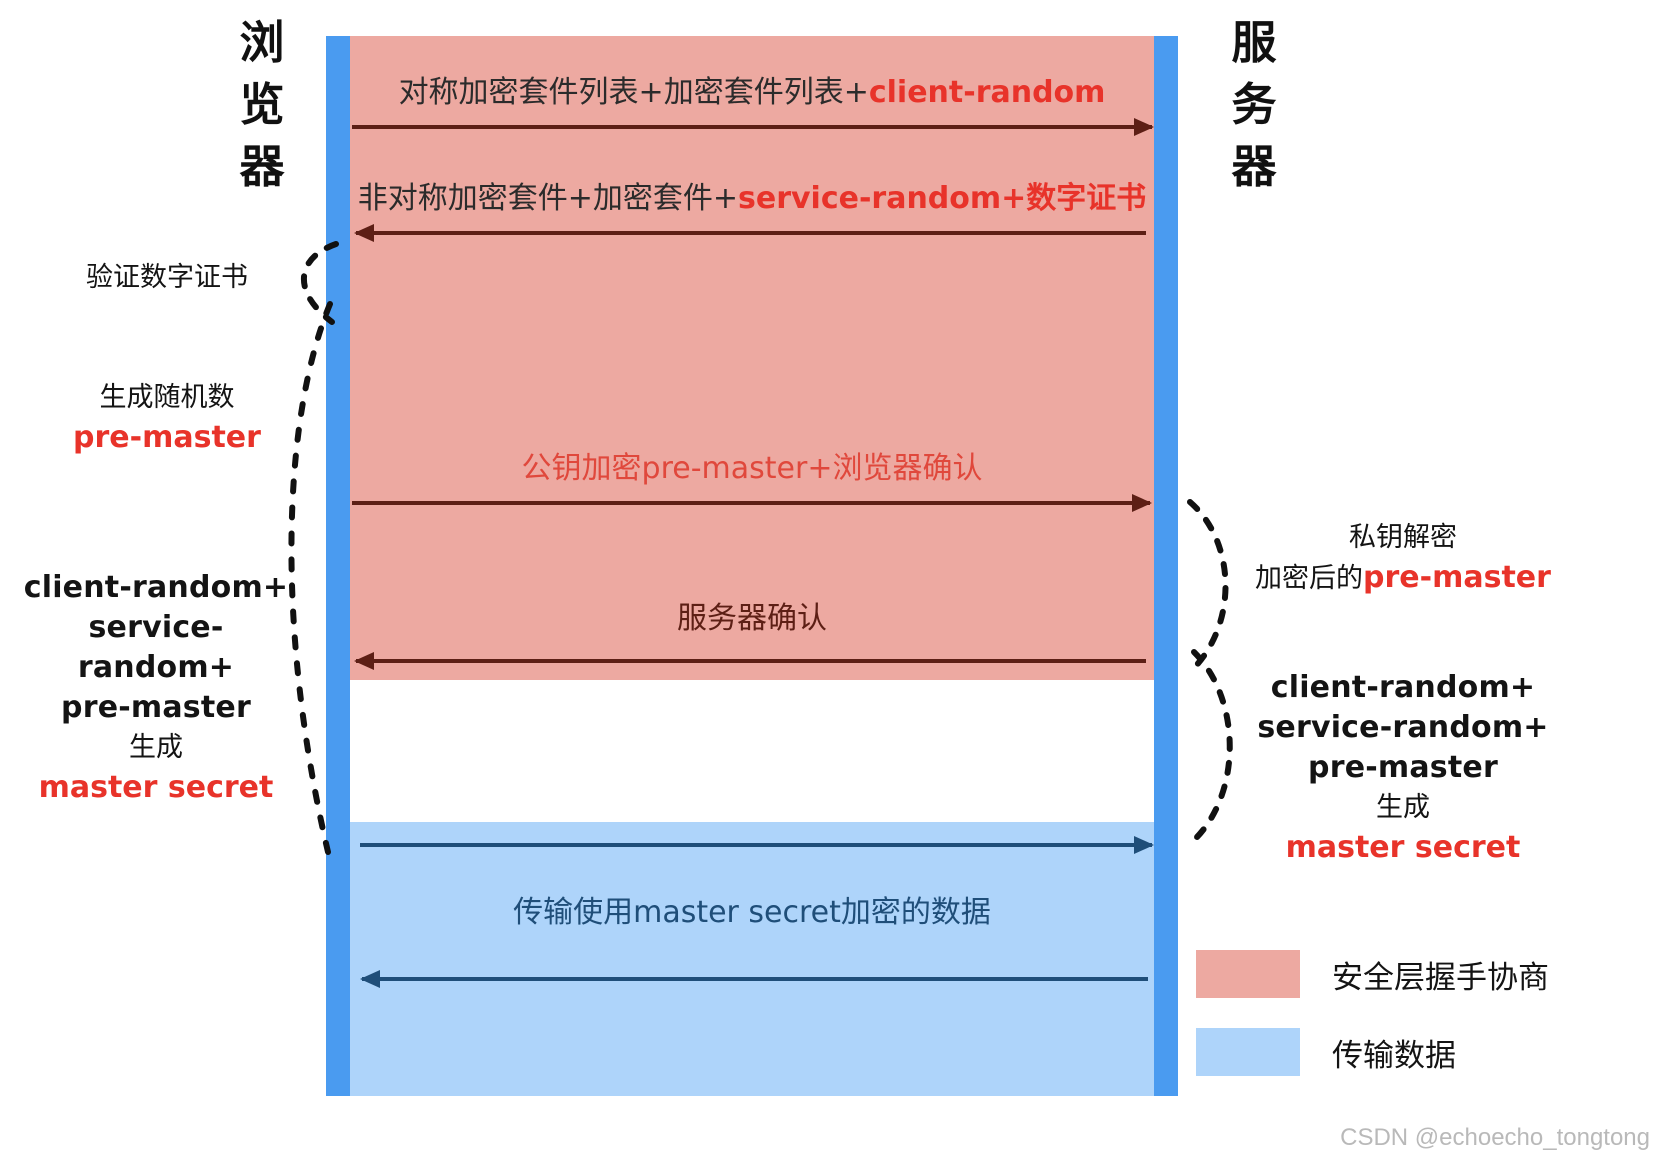 The width and height of the screenshot is (1668, 1160). Describe the element at coordinates (547, 198) in the screenshot. I see `message-2-text-cn: 非对称加密套件+加密套件+` at that location.